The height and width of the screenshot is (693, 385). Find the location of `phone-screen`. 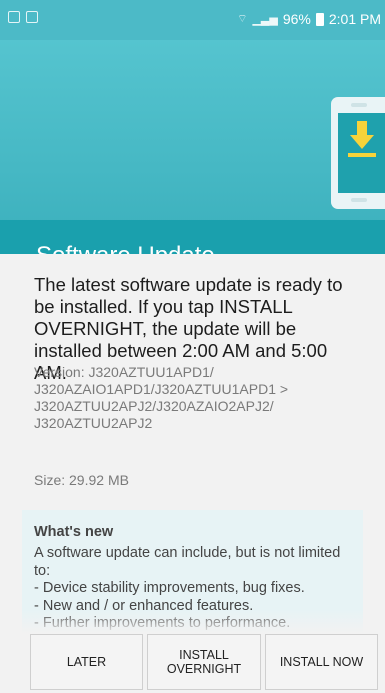

phone-screen is located at coordinates (361, 153).